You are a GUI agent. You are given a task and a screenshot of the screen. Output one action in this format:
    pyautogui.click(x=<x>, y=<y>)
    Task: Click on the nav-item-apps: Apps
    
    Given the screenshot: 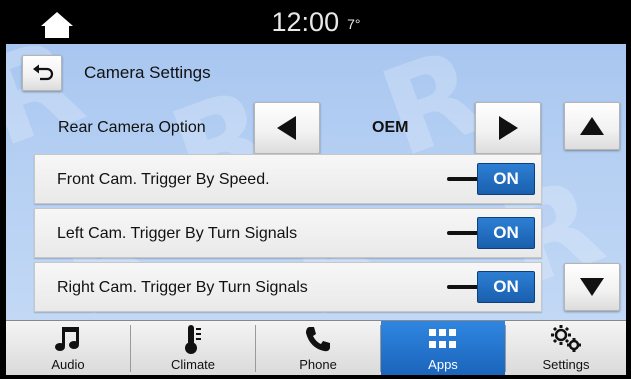 What is the action you would take?
    pyautogui.click(x=443, y=348)
    